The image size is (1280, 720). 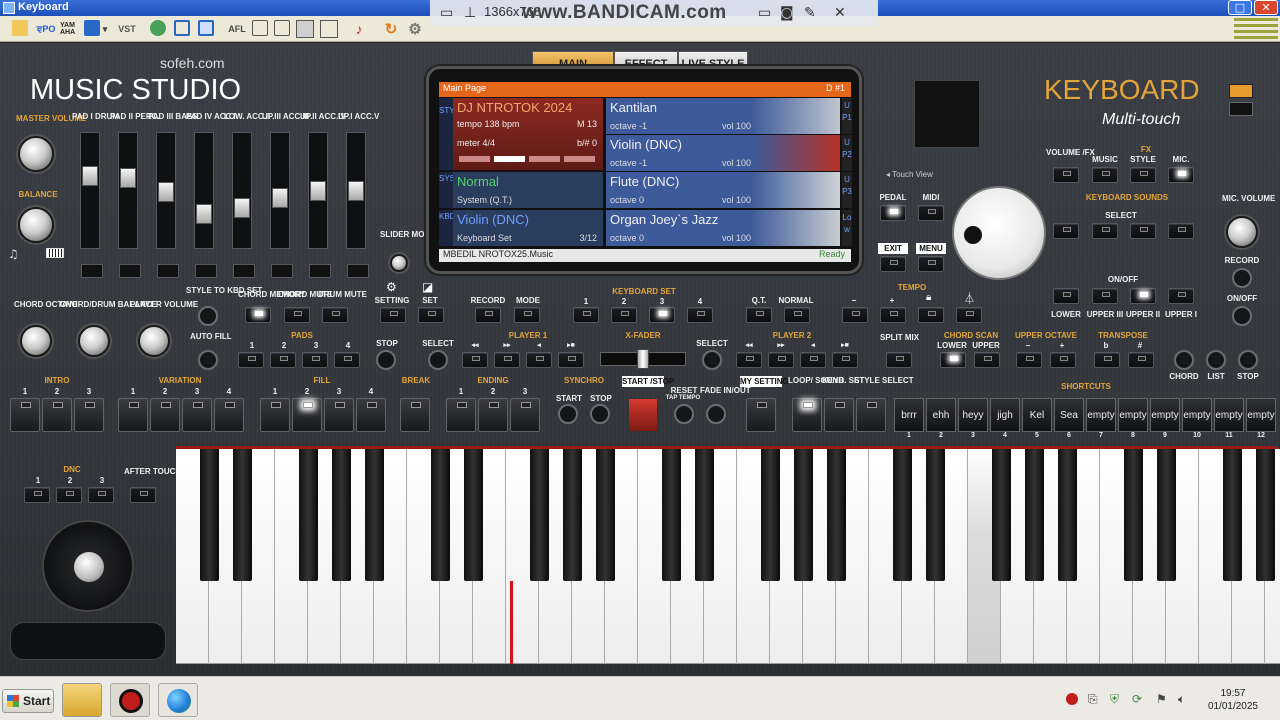 What do you see at coordinates (662, 315) in the screenshot?
I see `kbd-set-3-button` at bounding box center [662, 315].